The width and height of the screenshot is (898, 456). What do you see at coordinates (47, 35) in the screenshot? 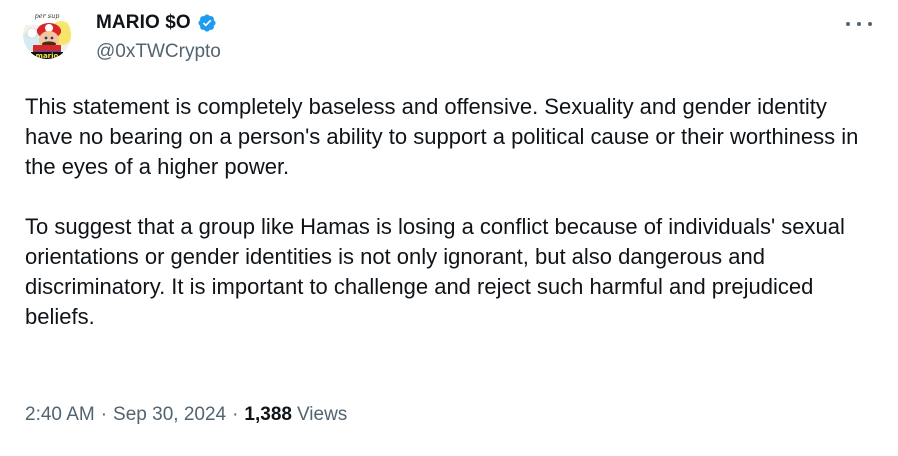
I see `avatar: per sup mario` at bounding box center [47, 35].